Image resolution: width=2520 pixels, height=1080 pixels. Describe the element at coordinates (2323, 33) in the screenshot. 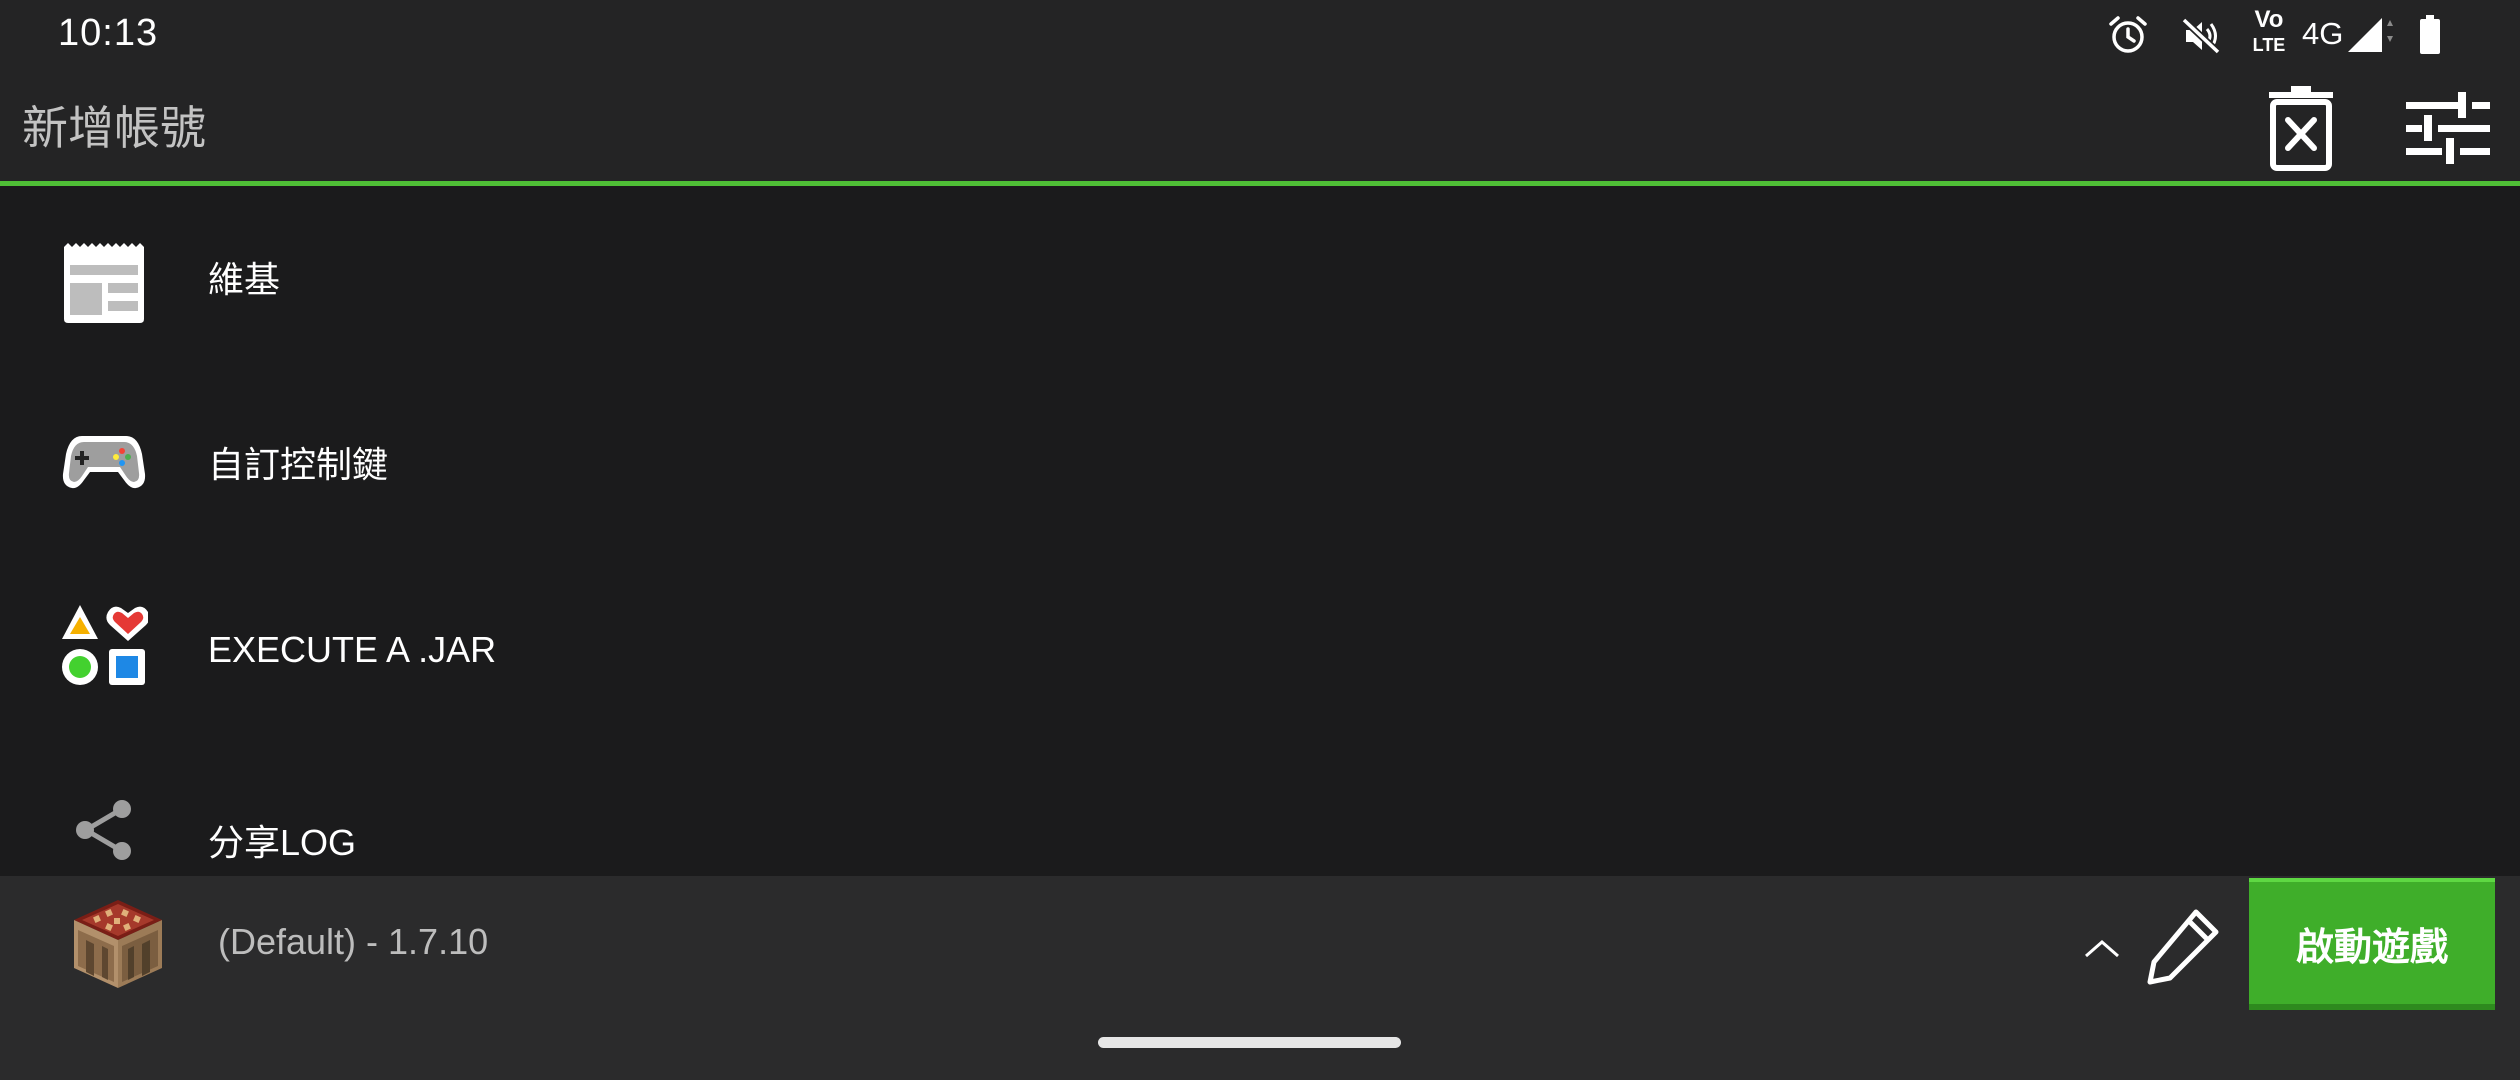

I see `network-type-label: 4G` at that location.